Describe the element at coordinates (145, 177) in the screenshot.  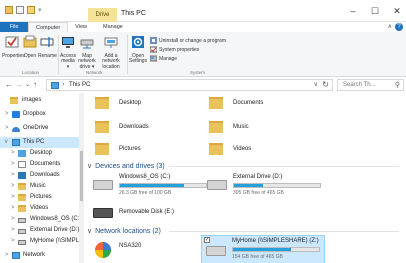
I see `drive-name: Windows8_OS (C:)` at that location.